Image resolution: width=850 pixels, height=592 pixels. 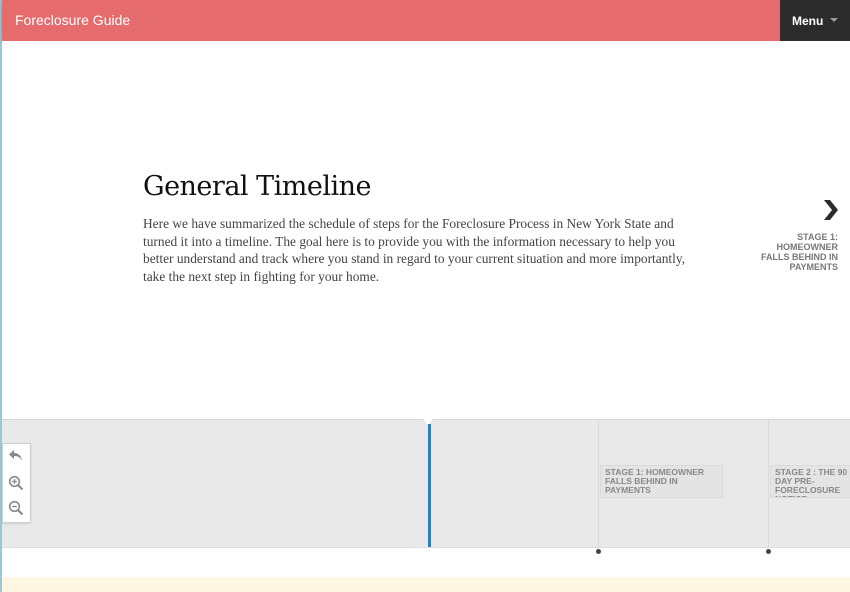 I want to click on brand-link: Foreclosure Guide, so click(x=72, y=20).